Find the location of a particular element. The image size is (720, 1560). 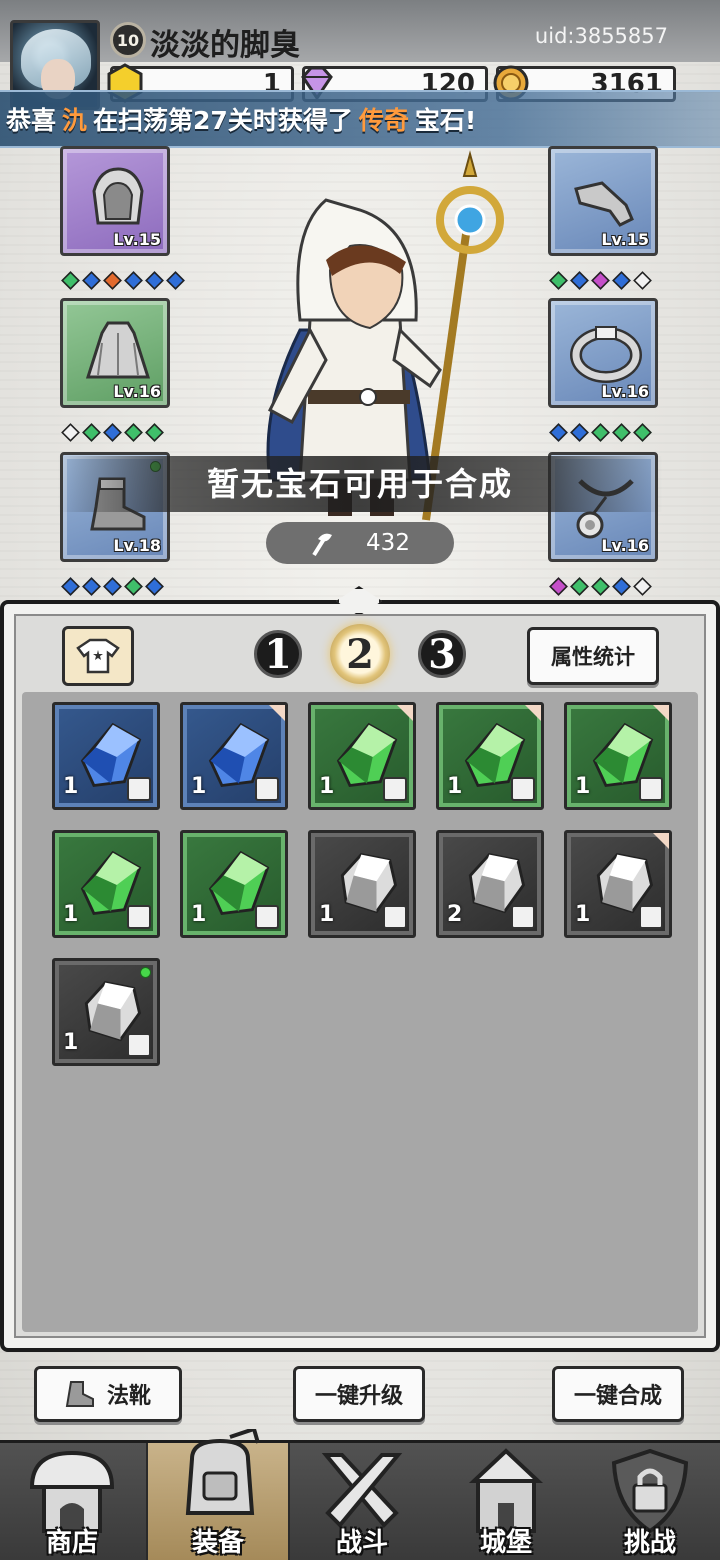

announce-prefix: 恭喜 is located at coordinates (31, 120).